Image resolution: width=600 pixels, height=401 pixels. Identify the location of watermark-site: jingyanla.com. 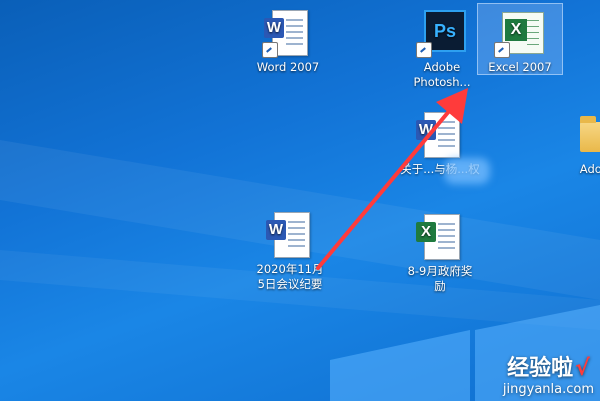
(548, 389).